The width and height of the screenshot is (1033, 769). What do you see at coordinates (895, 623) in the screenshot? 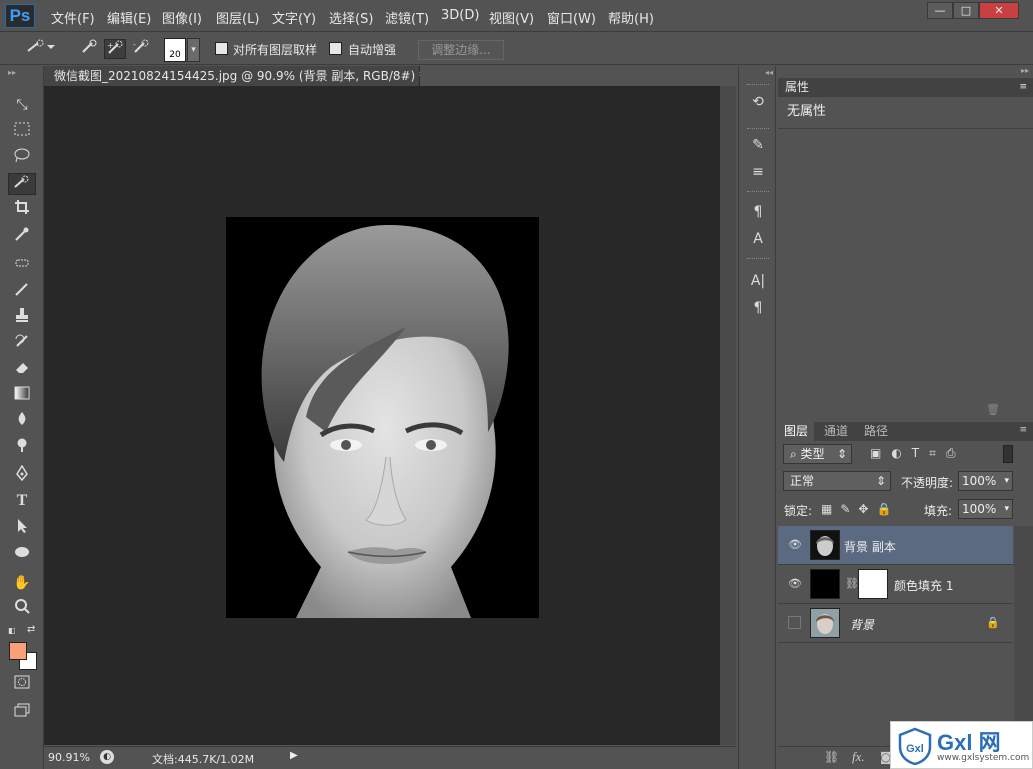
I see `layer-row-background: 背景 🔒` at bounding box center [895, 623].